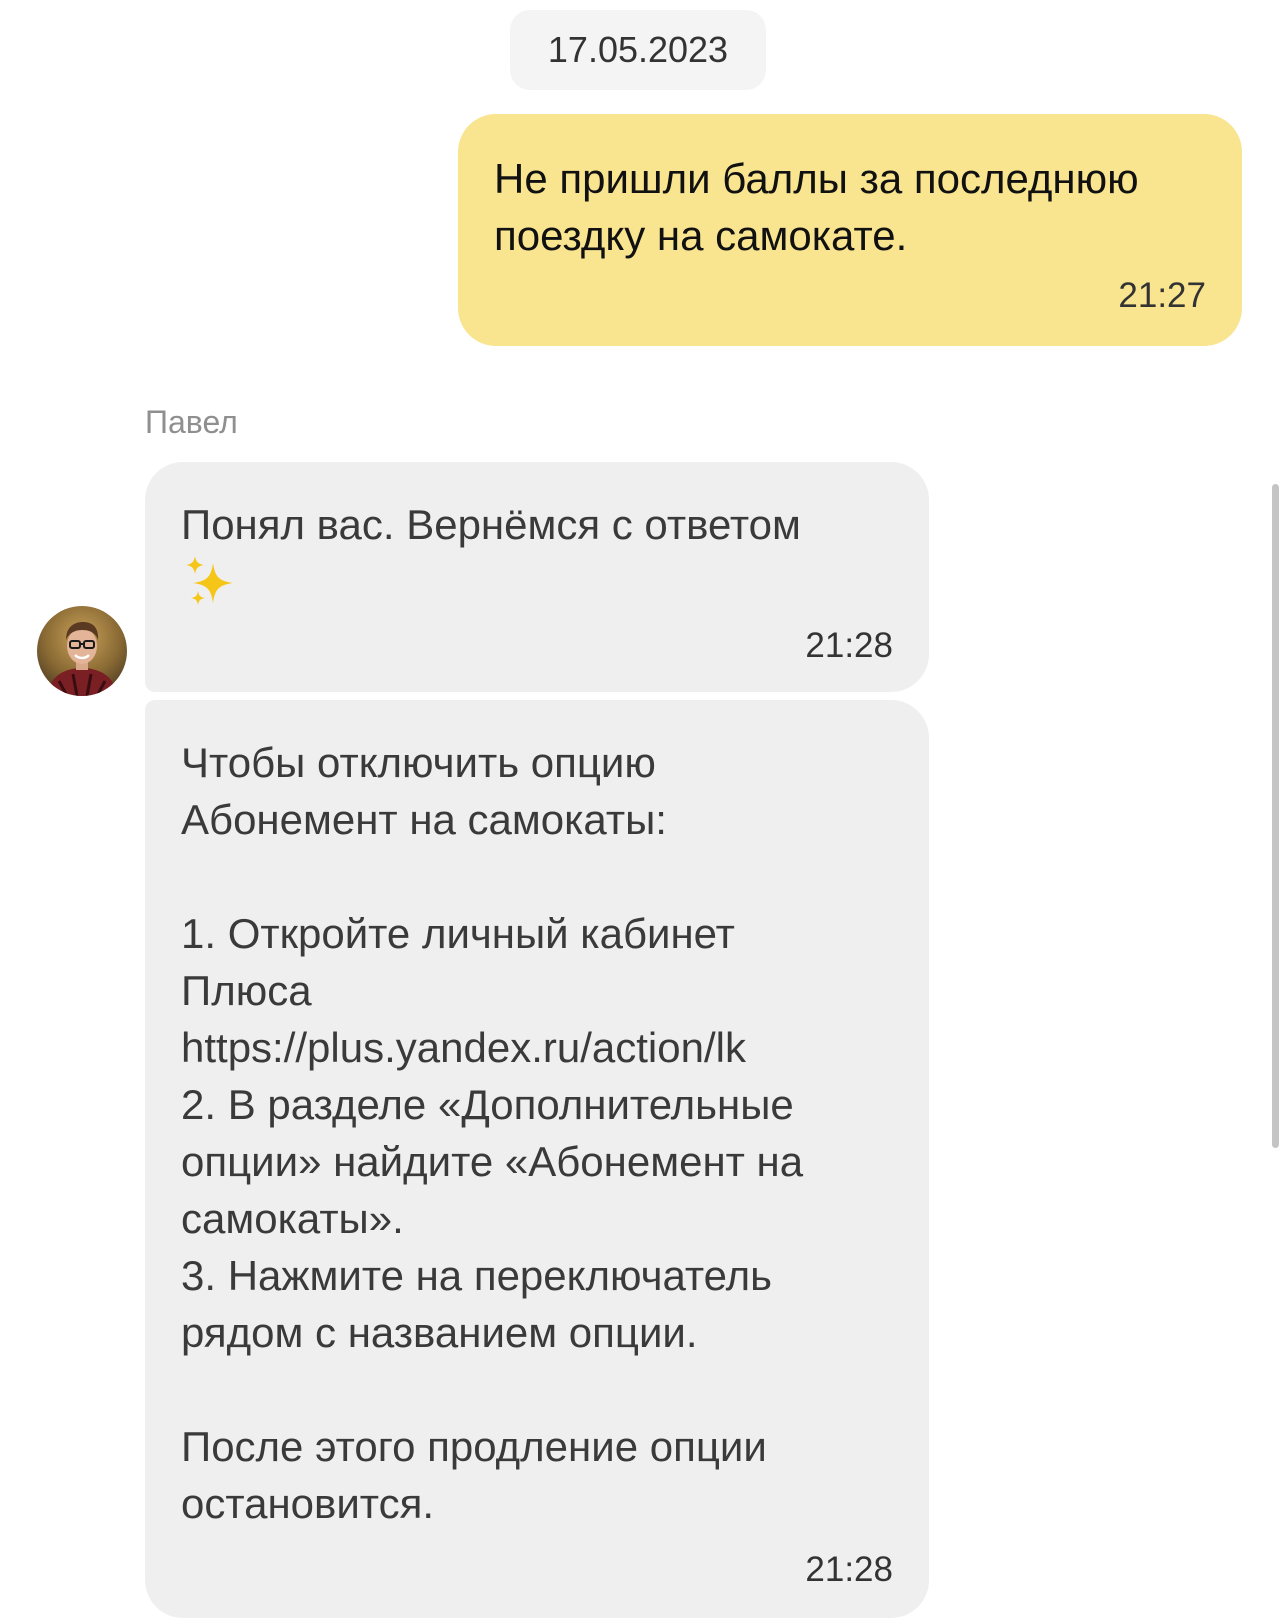 The width and height of the screenshot is (1284, 1624). What do you see at coordinates (209, 580) in the screenshot?
I see `sparkles-icon` at bounding box center [209, 580].